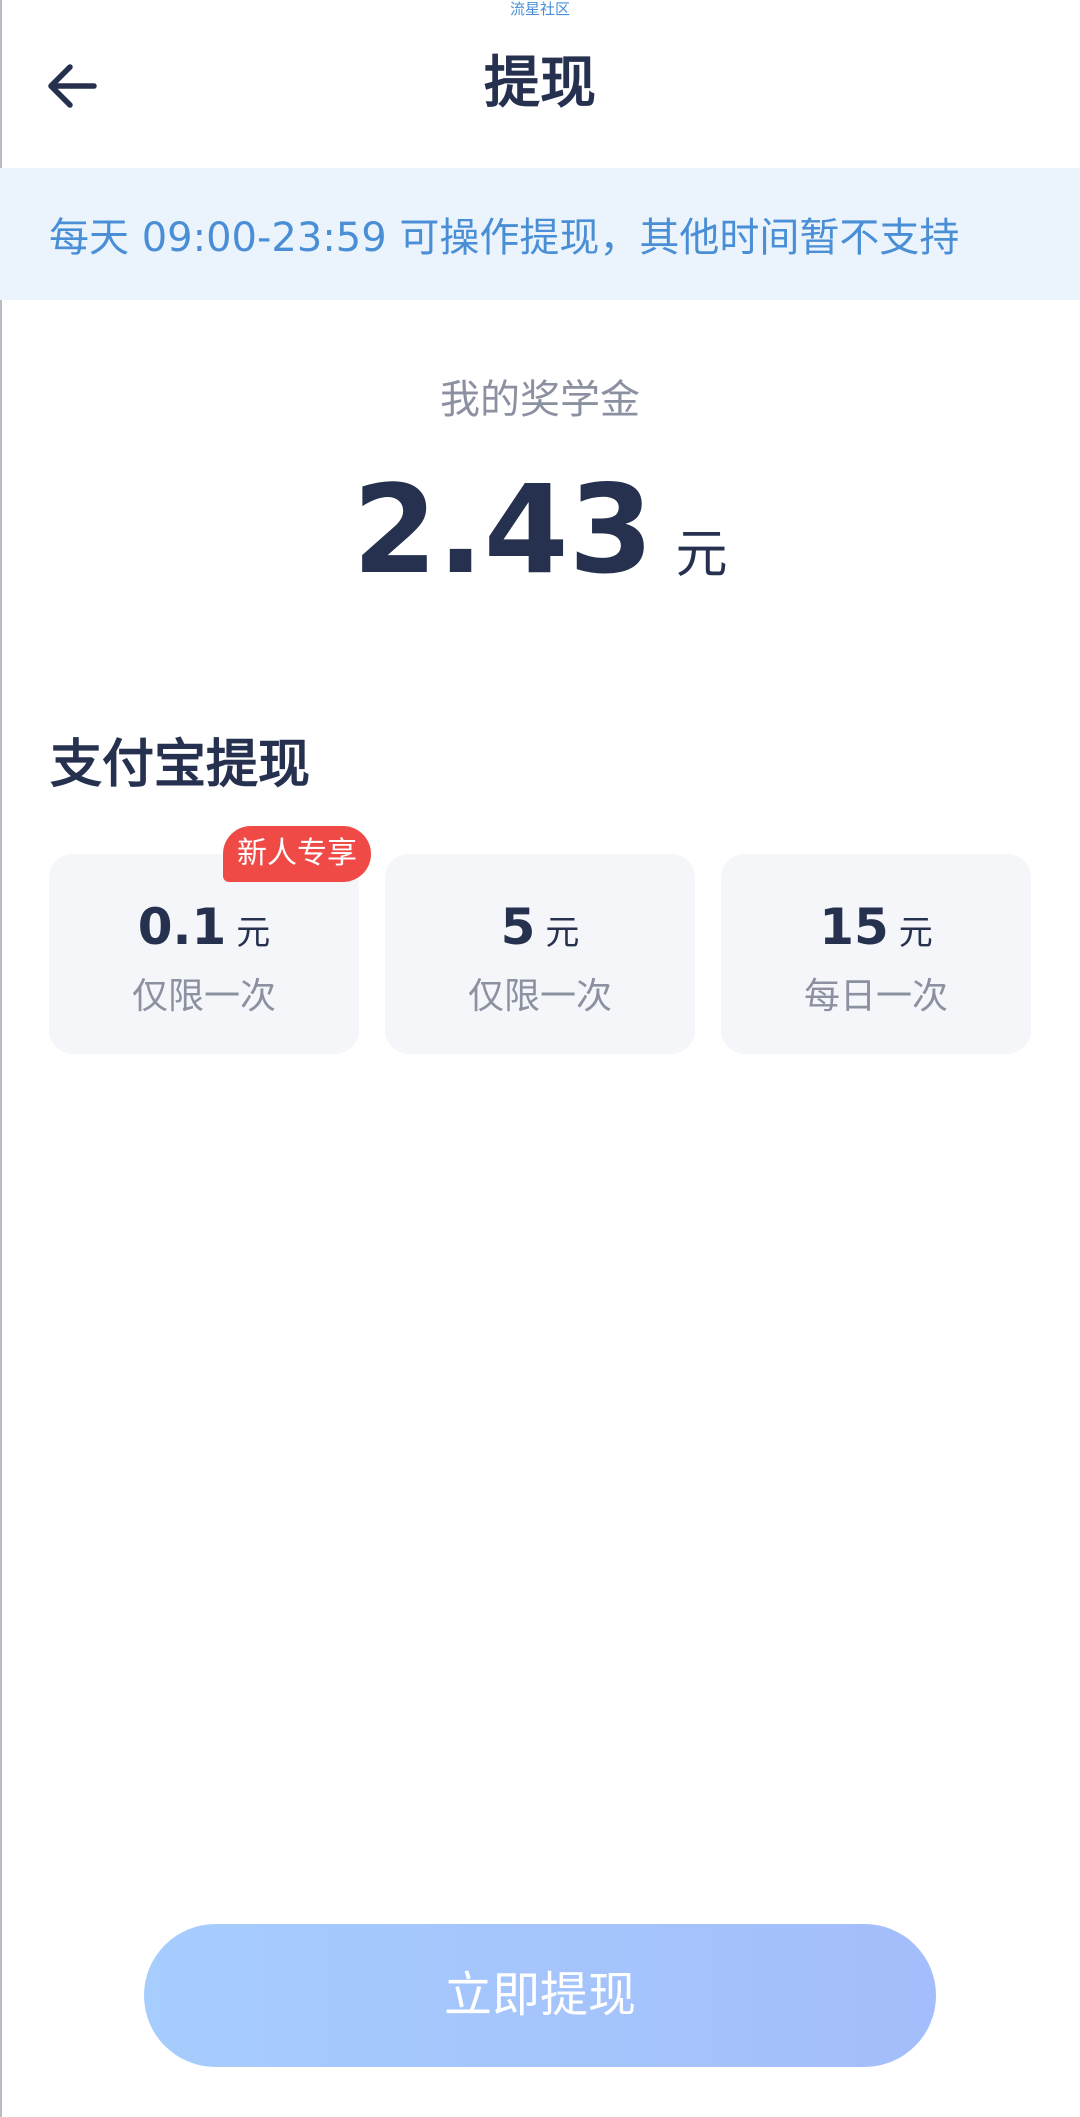 This screenshot has width=1080, height=2117. I want to click on option-value: 5元, so click(540, 933).